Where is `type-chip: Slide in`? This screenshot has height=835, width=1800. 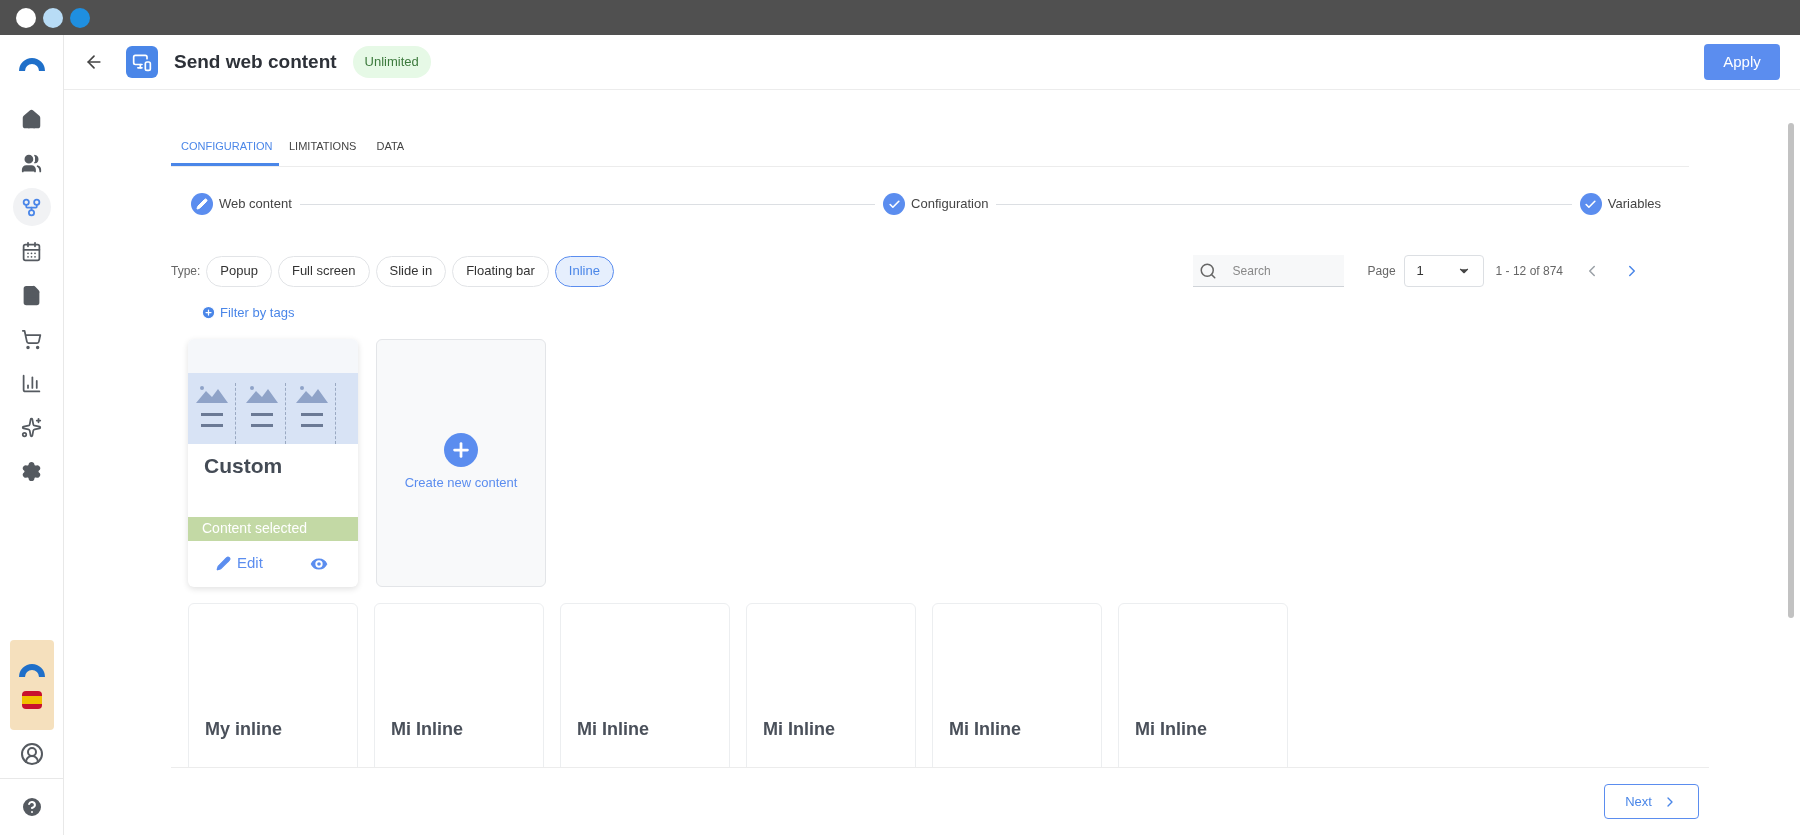
type-chip: Slide in is located at coordinates (411, 271).